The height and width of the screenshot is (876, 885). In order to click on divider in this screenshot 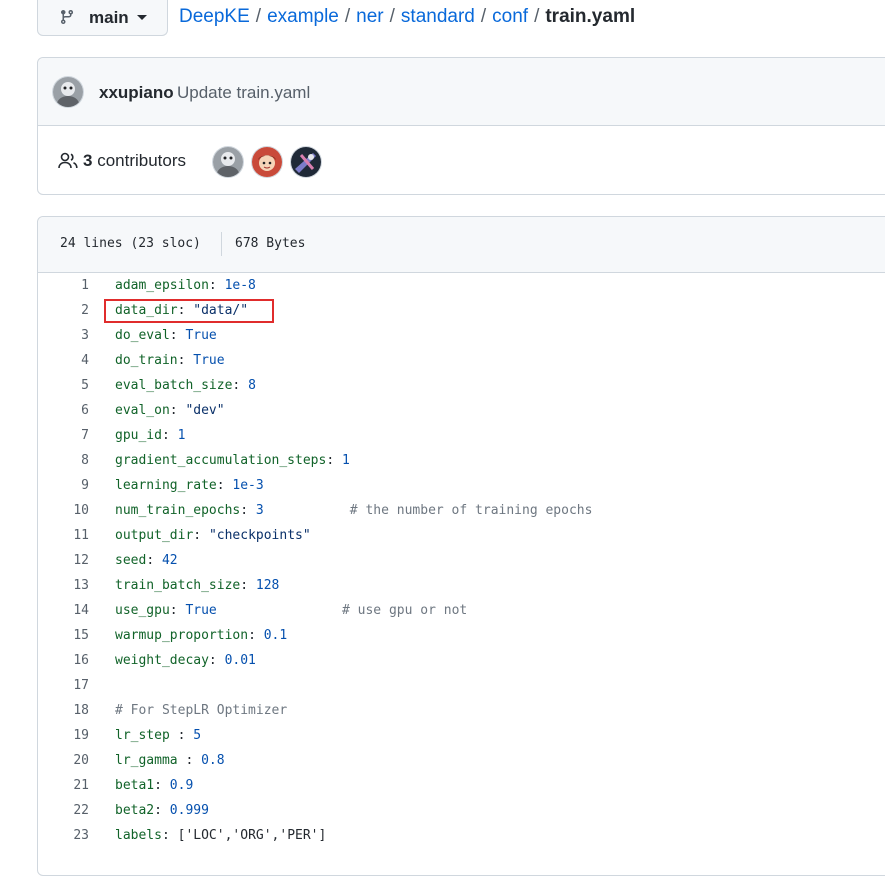, I will do `click(221, 244)`.